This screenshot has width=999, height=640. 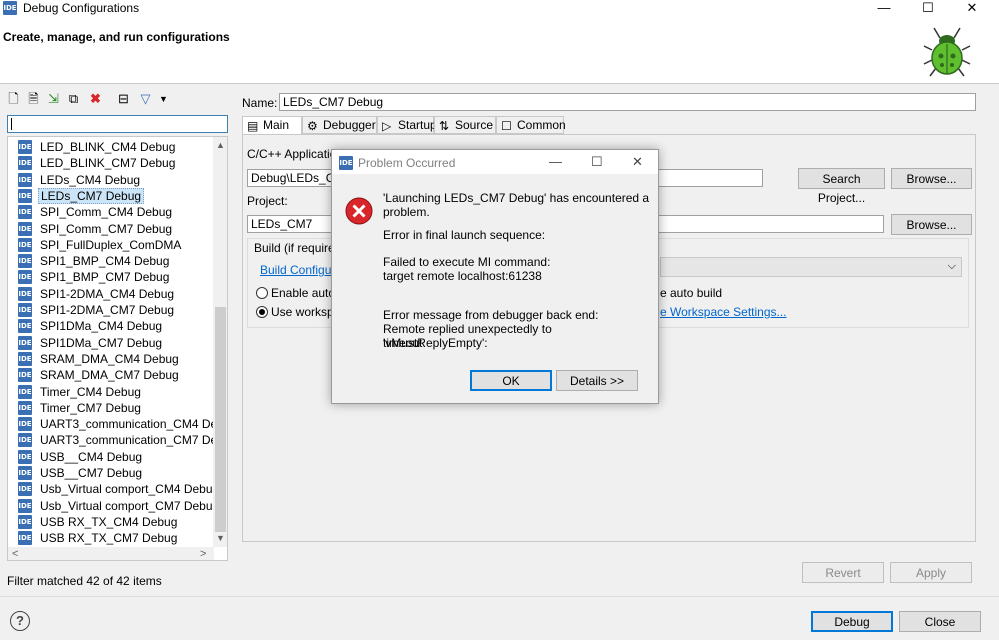 I want to click on list-item-label: LED_BLINK_CM4 Debug, so click(x=108, y=147).